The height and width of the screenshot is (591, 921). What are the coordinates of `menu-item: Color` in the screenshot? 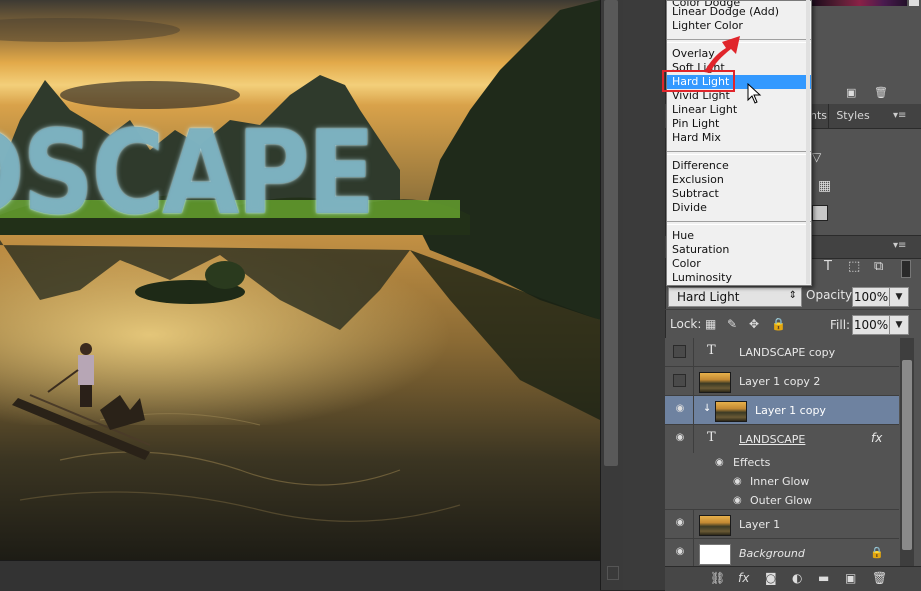 It's located at (739, 264).